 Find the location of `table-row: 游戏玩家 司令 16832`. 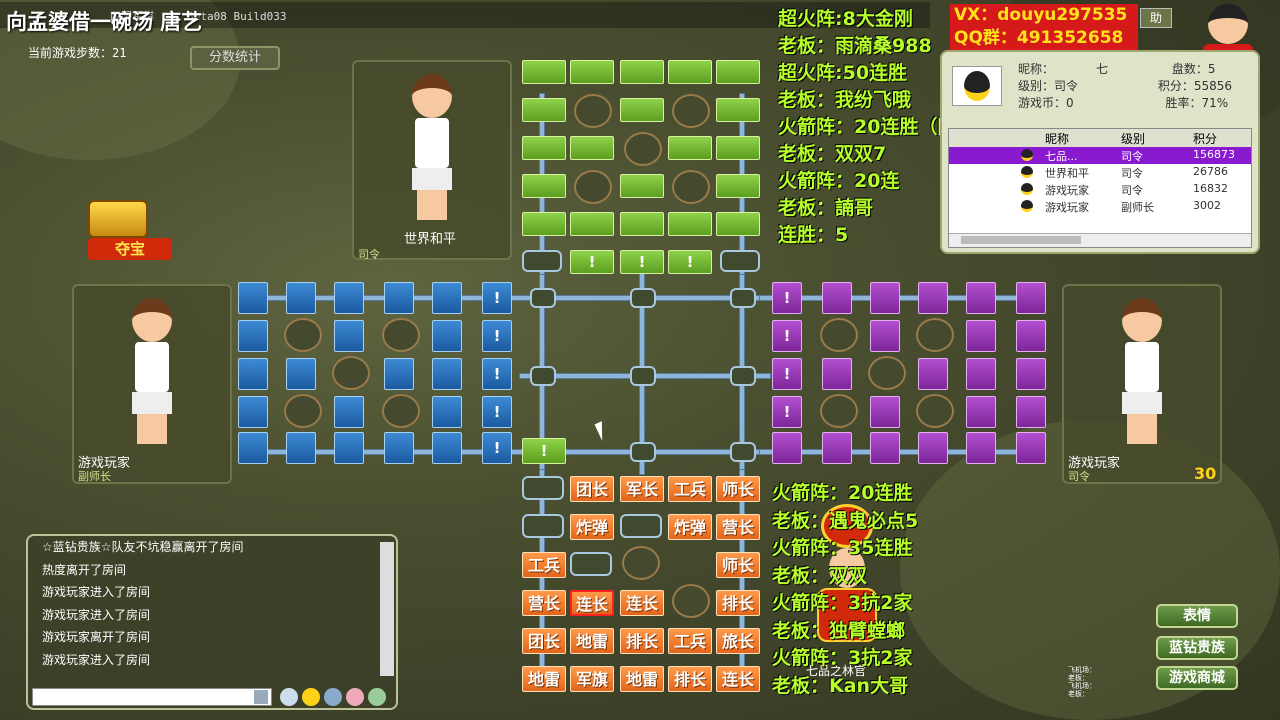

table-row: 游戏玩家 司令 16832 is located at coordinates (1100, 189).